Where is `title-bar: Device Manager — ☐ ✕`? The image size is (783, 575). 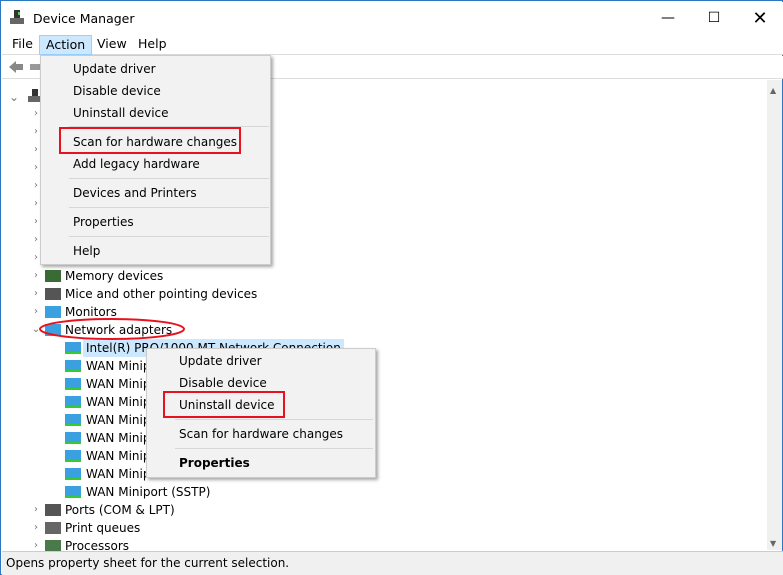
title-bar: Device Manager — ☐ ✕ is located at coordinates (392, 17).